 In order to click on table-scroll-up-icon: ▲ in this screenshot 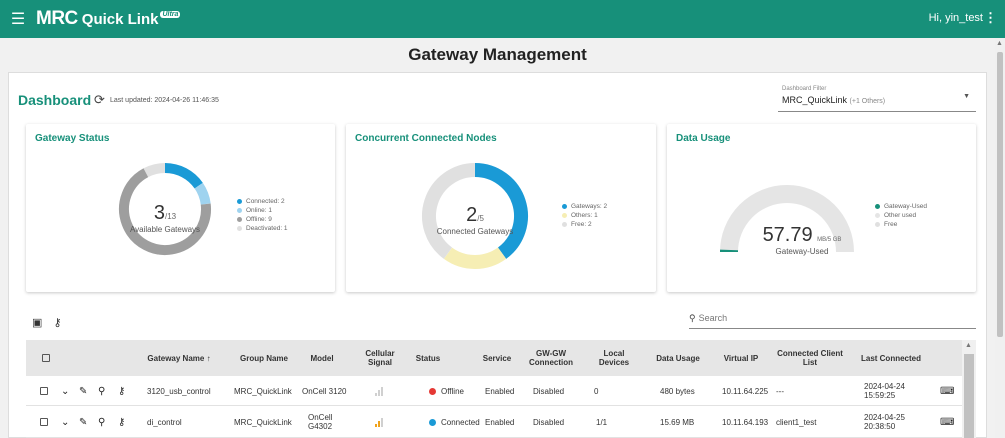, I will do `click(968, 345)`.